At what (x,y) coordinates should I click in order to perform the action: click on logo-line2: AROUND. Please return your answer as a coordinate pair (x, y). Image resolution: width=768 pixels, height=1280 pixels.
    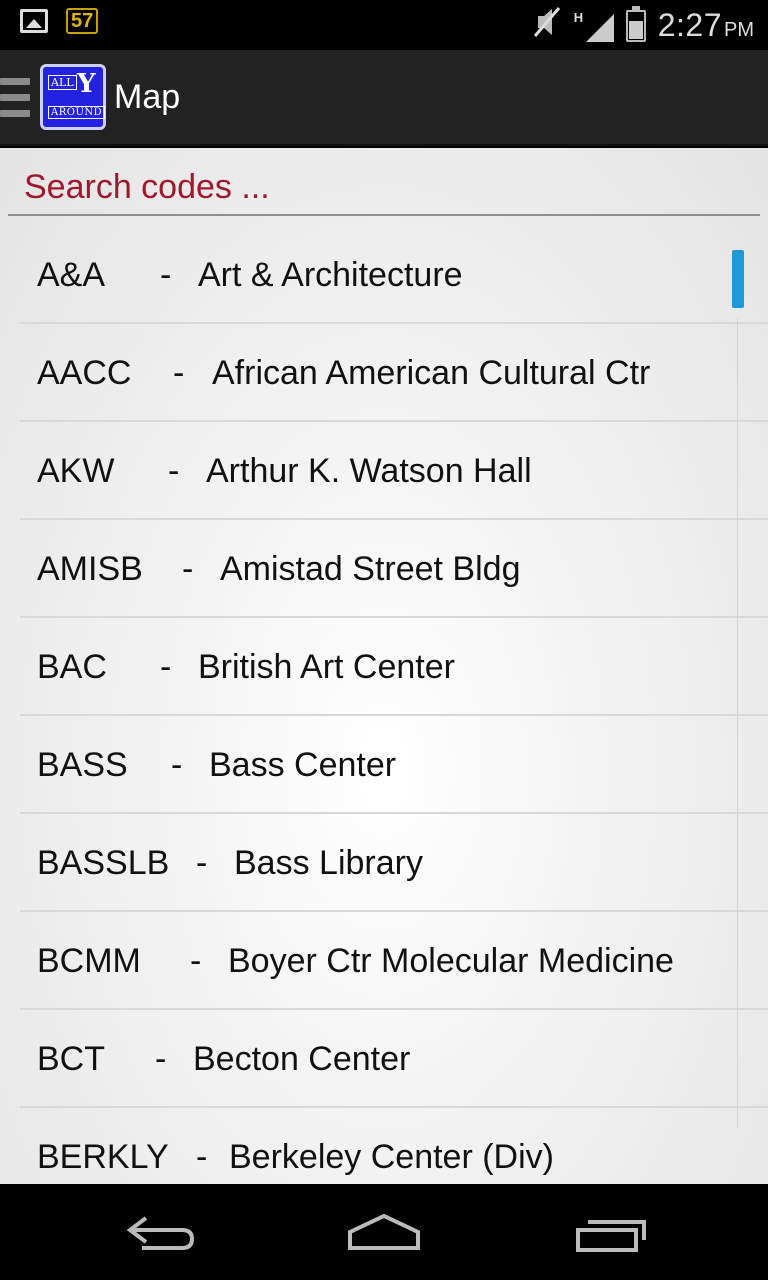
    Looking at the image, I should click on (77, 112).